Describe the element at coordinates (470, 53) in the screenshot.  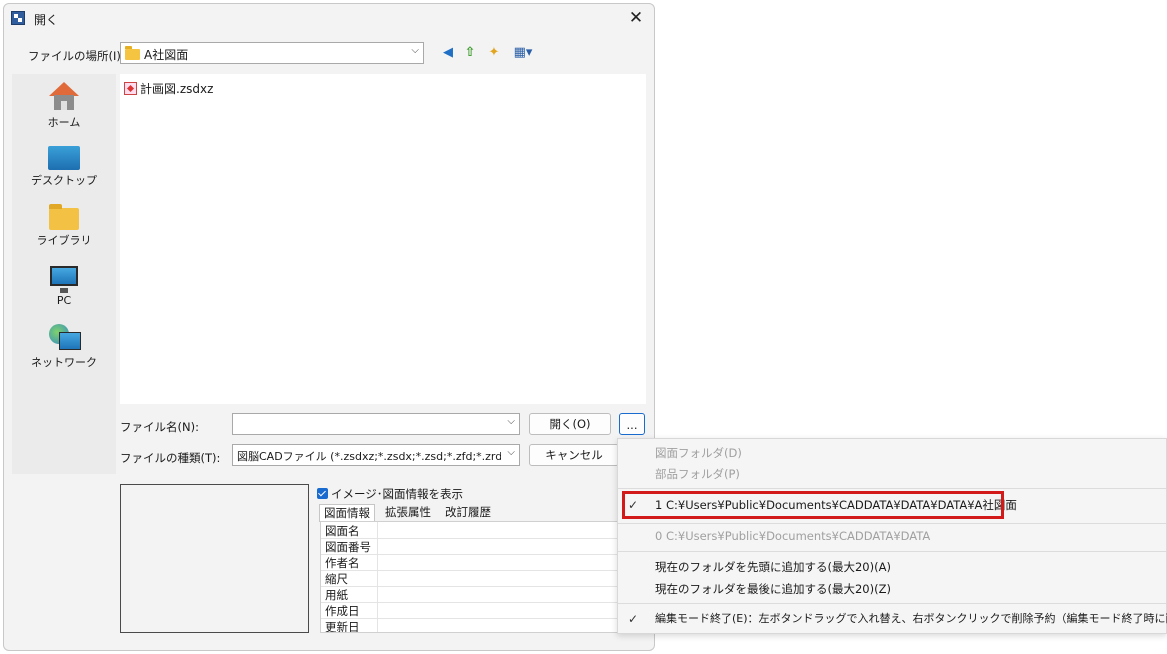
I see `up-folder-icon: ⇧` at that location.